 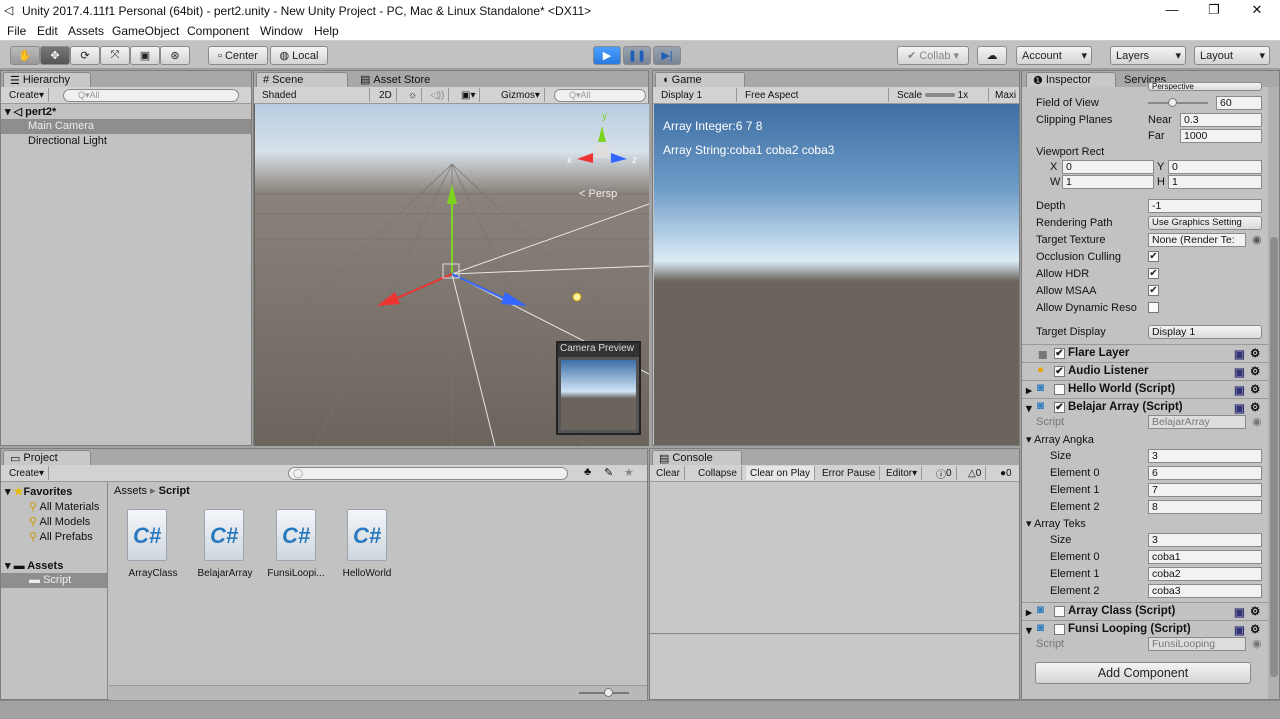 What do you see at coordinates (1147, 523) in the screenshot?
I see `array-teks-row: ▾ Array Teks` at bounding box center [1147, 523].